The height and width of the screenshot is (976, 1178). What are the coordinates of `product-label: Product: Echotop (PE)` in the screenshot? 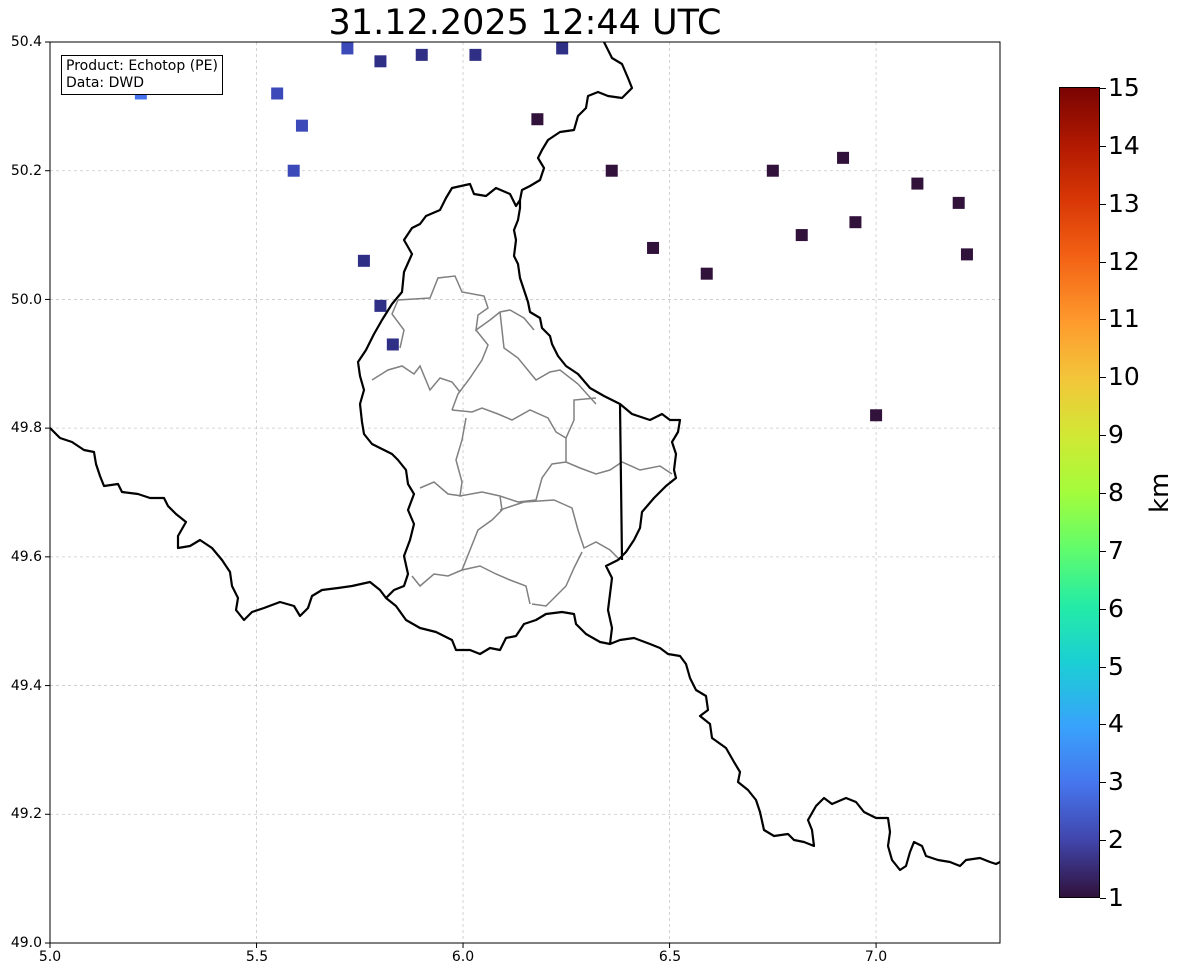 It's located at (142, 66).